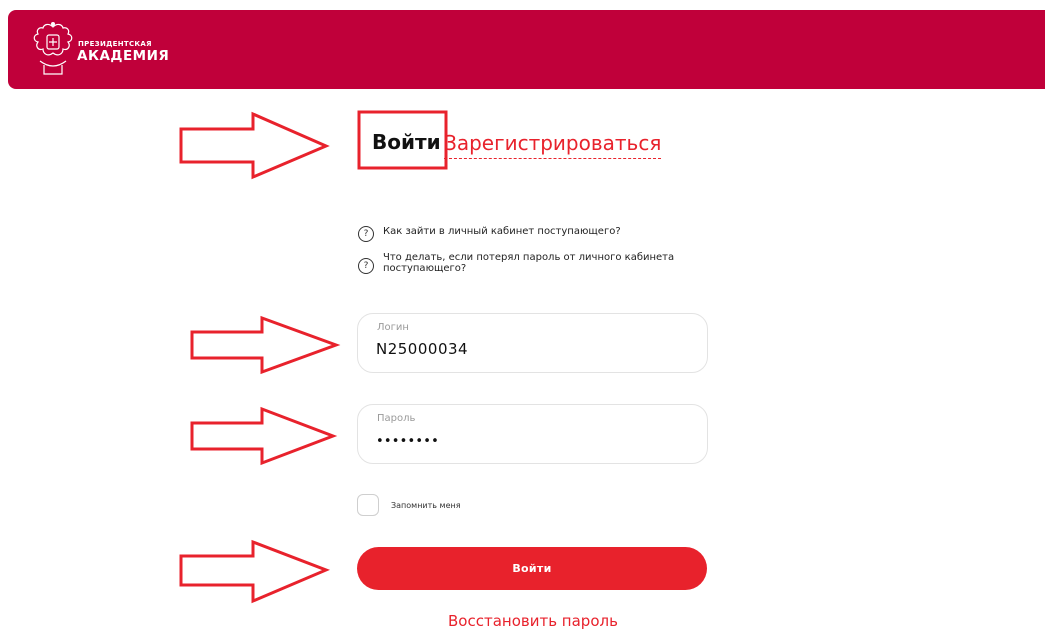  Describe the element at coordinates (123, 56) in the screenshot. I see `logo-line-2: АКАДЕМИЯ` at that location.